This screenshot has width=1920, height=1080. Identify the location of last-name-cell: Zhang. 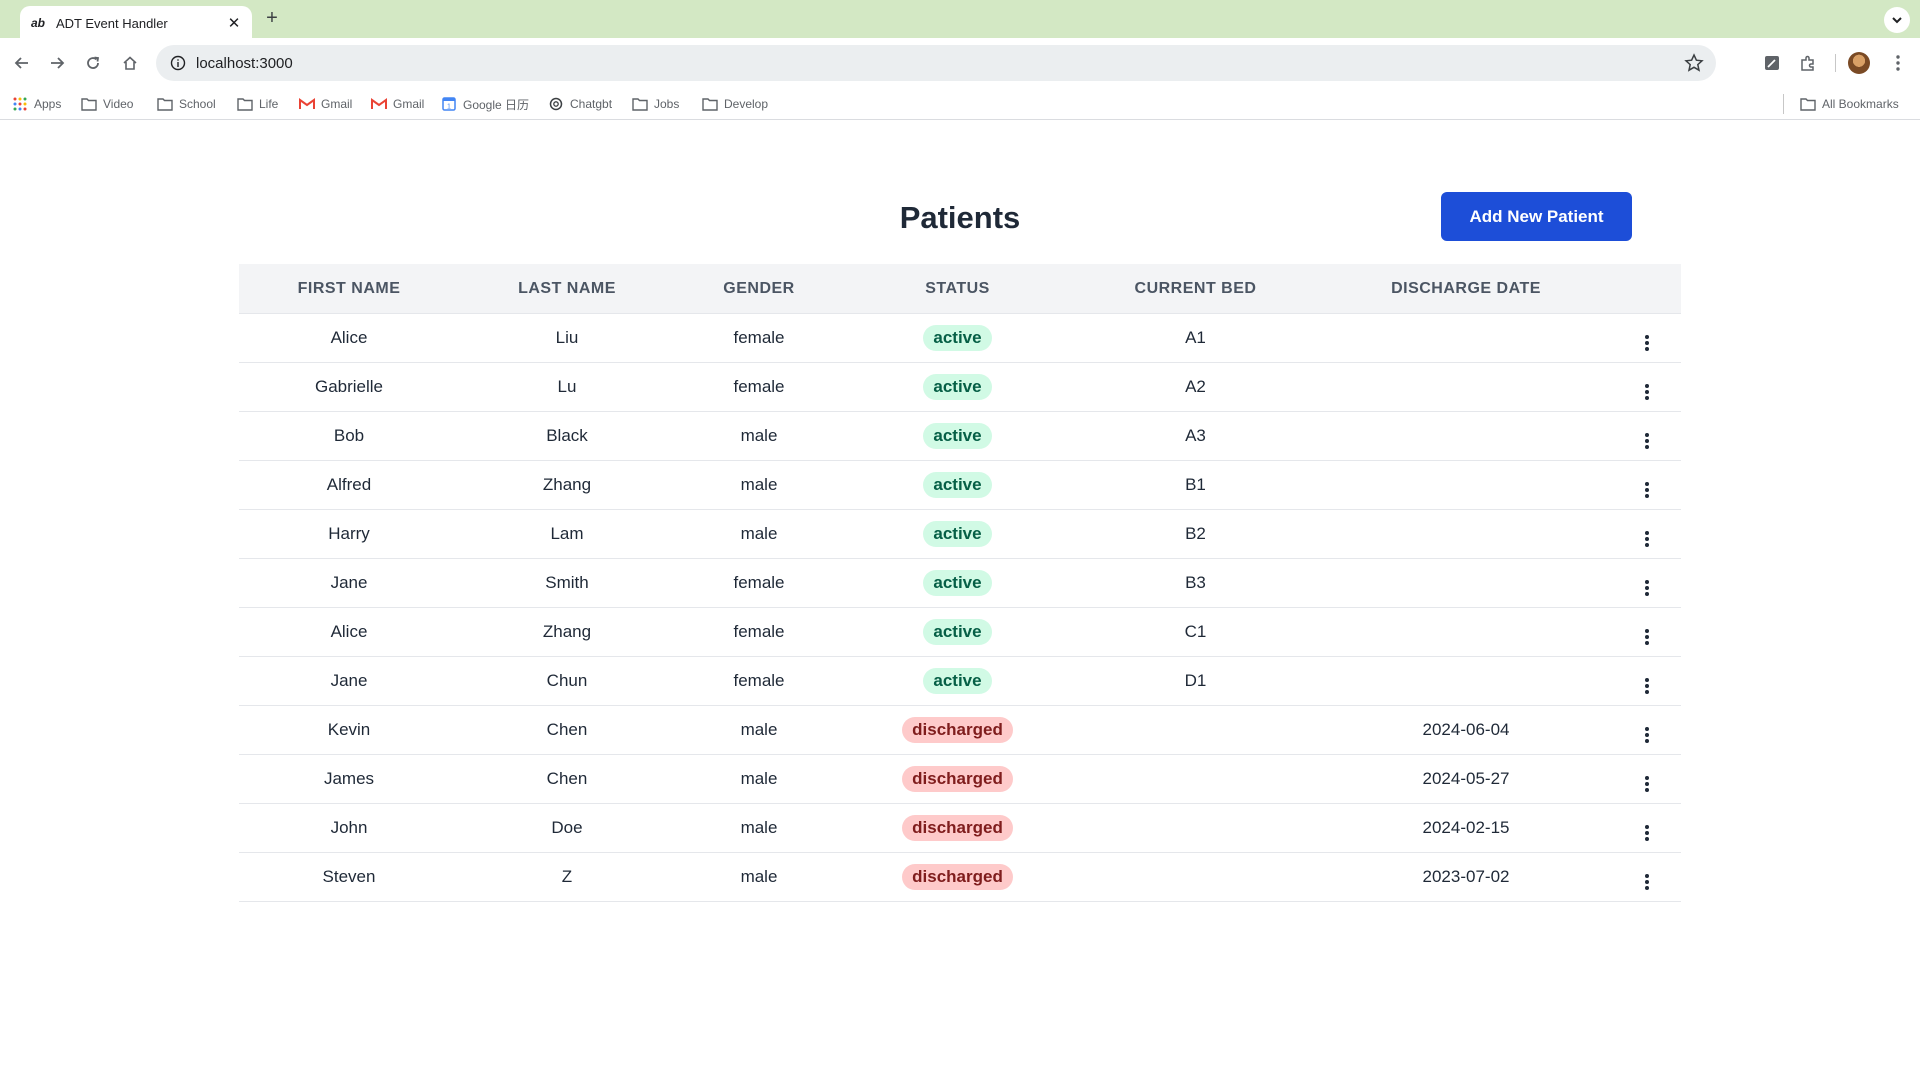
(567, 631).